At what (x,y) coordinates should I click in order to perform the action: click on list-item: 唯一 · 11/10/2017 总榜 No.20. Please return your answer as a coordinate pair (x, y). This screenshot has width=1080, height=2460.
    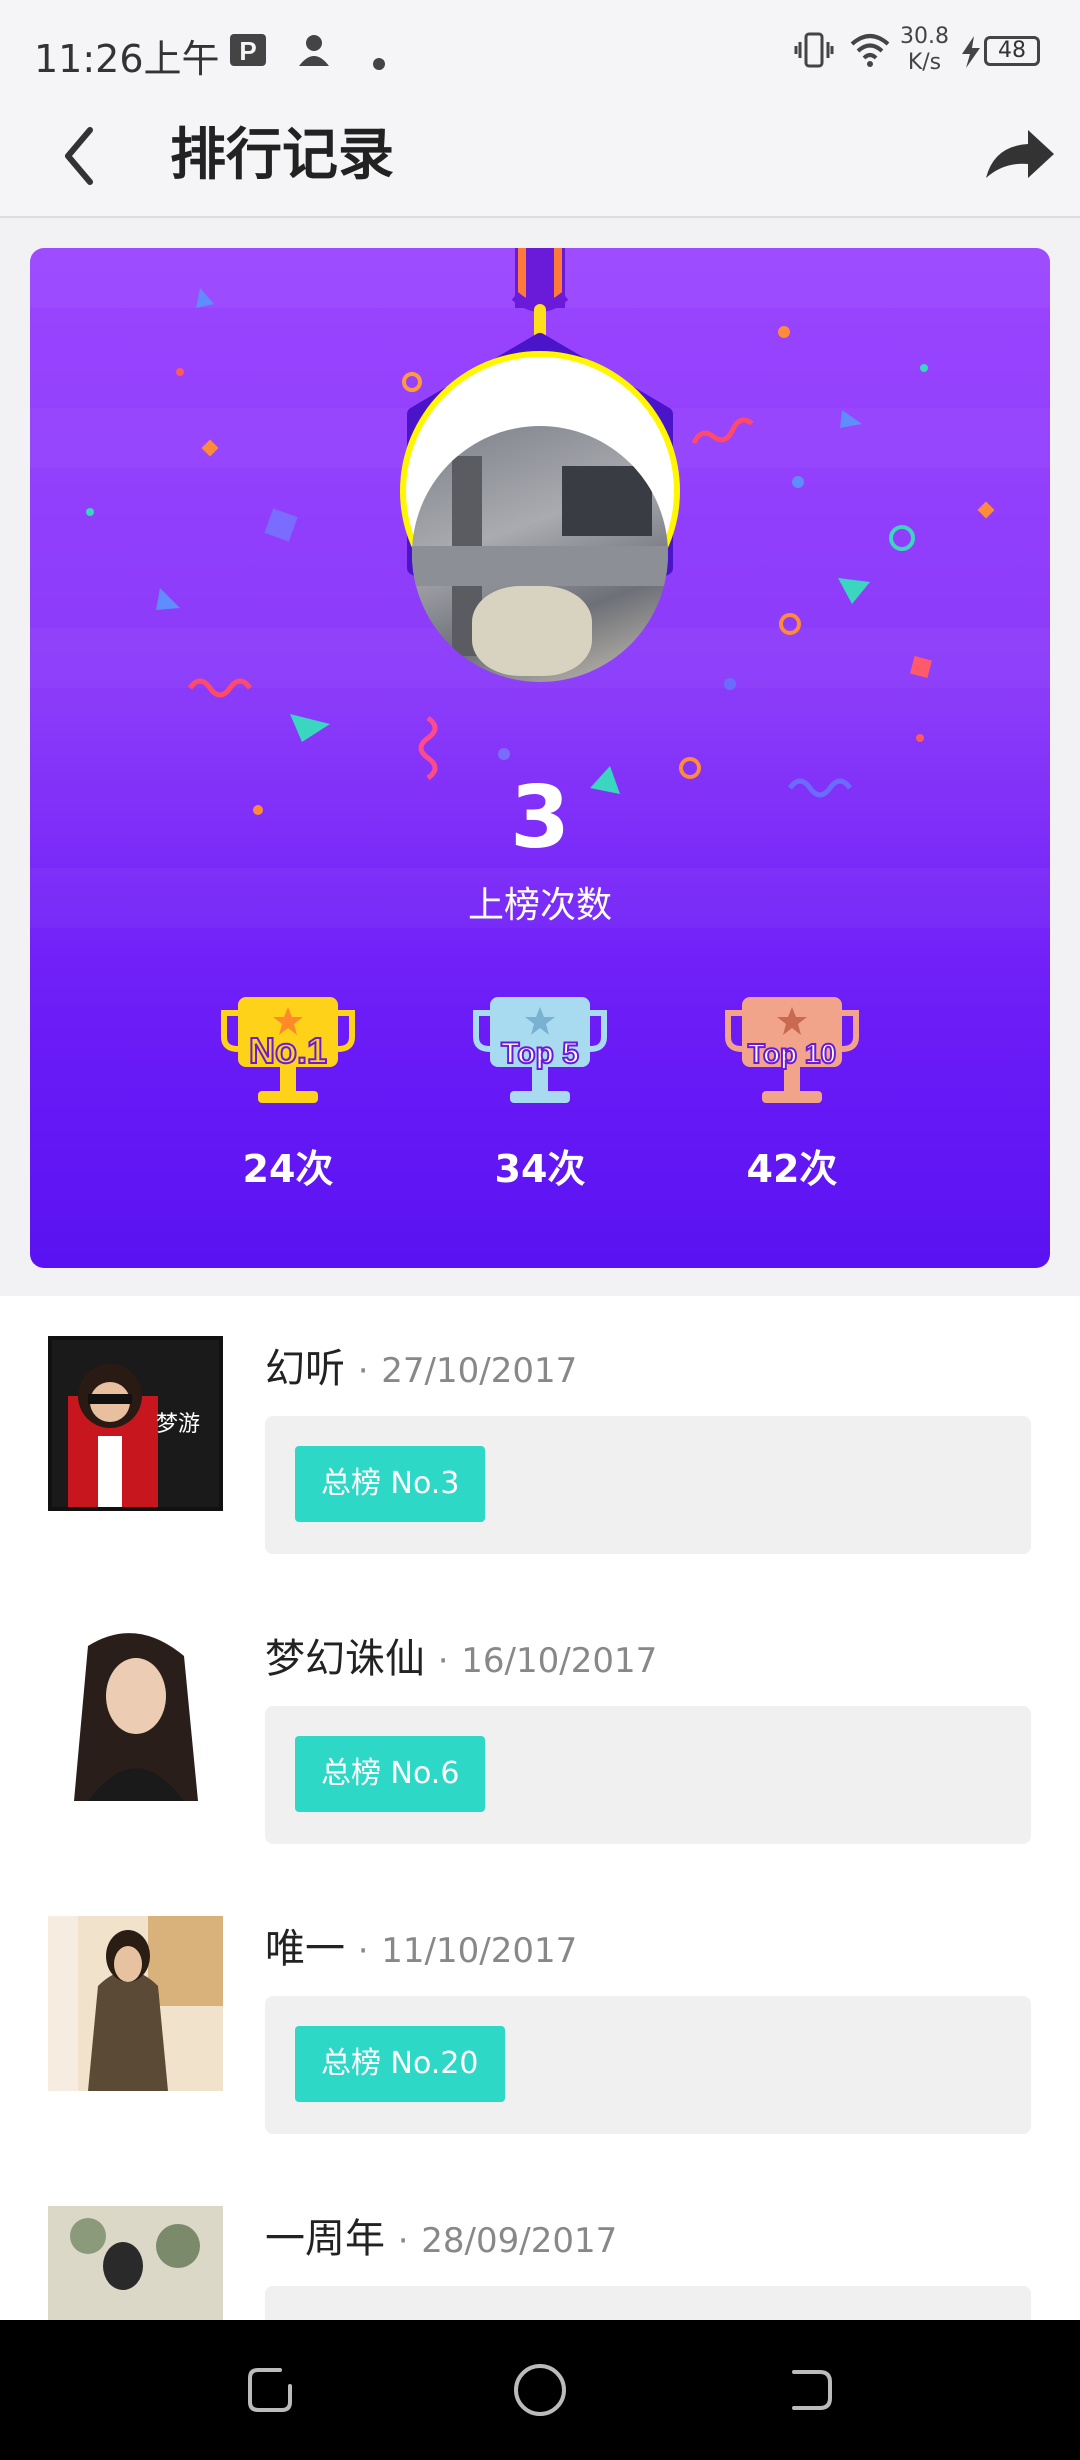
    Looking at the image, I should click on (540, 2021).